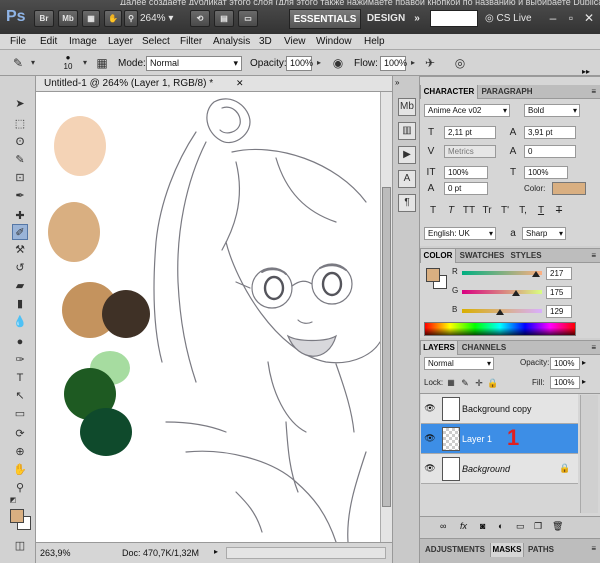  What do you see at coordinates (559, 273) in the screenshot?
I see `red-value-input: 217` at bounding box center [559, 273].